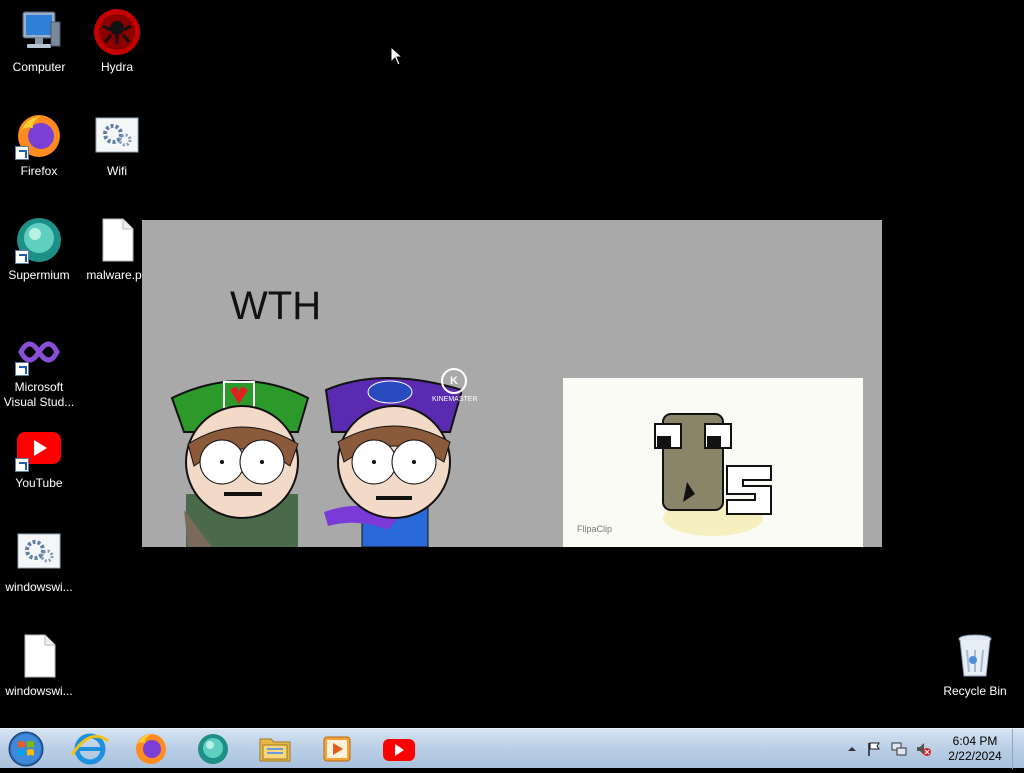 The height and width of the screenshot is (773, 1024). Describe the element at coordinates (39, 483) in the screenshot. I see `desktop-icon-label: YouTube` at that location.